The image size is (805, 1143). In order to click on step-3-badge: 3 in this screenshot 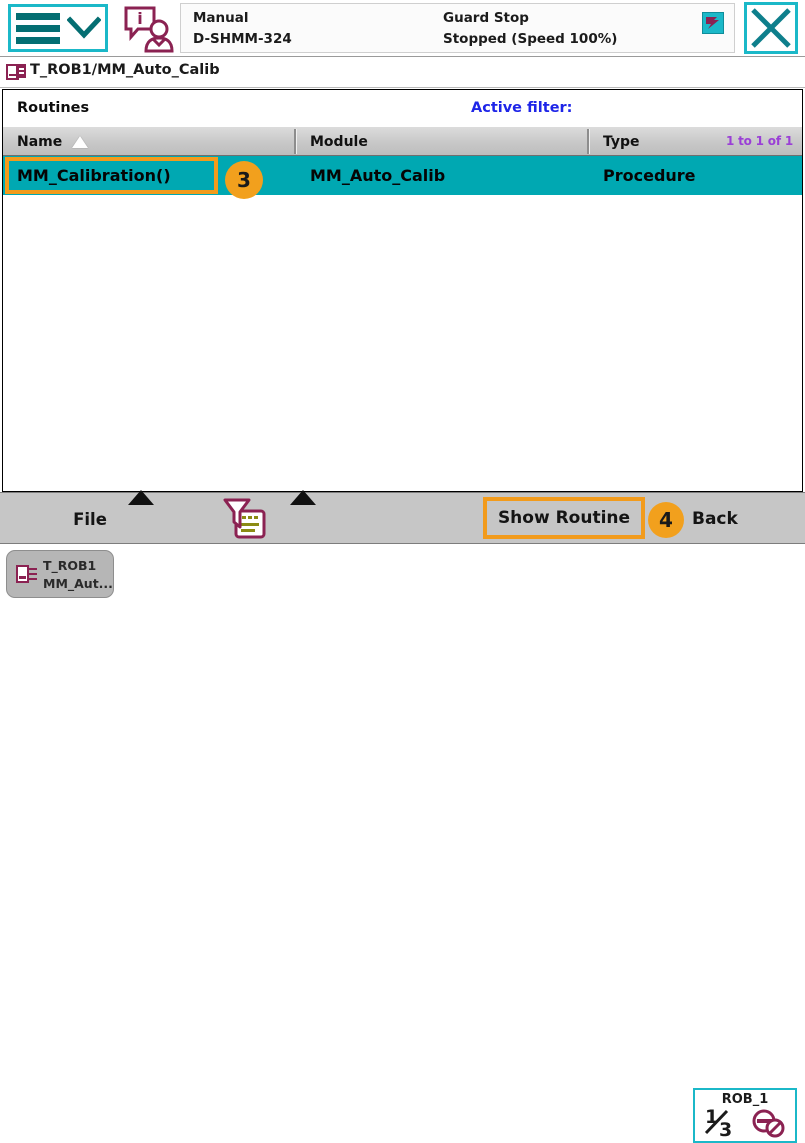, I will do `click(244, 180)`.